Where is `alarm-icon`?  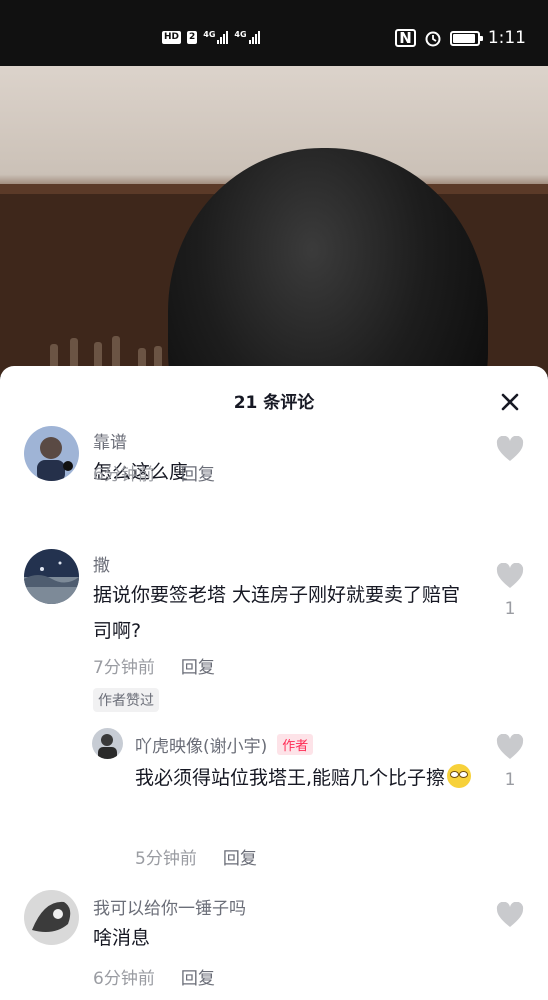 alarm-icon is located at coordinates (433, 39).